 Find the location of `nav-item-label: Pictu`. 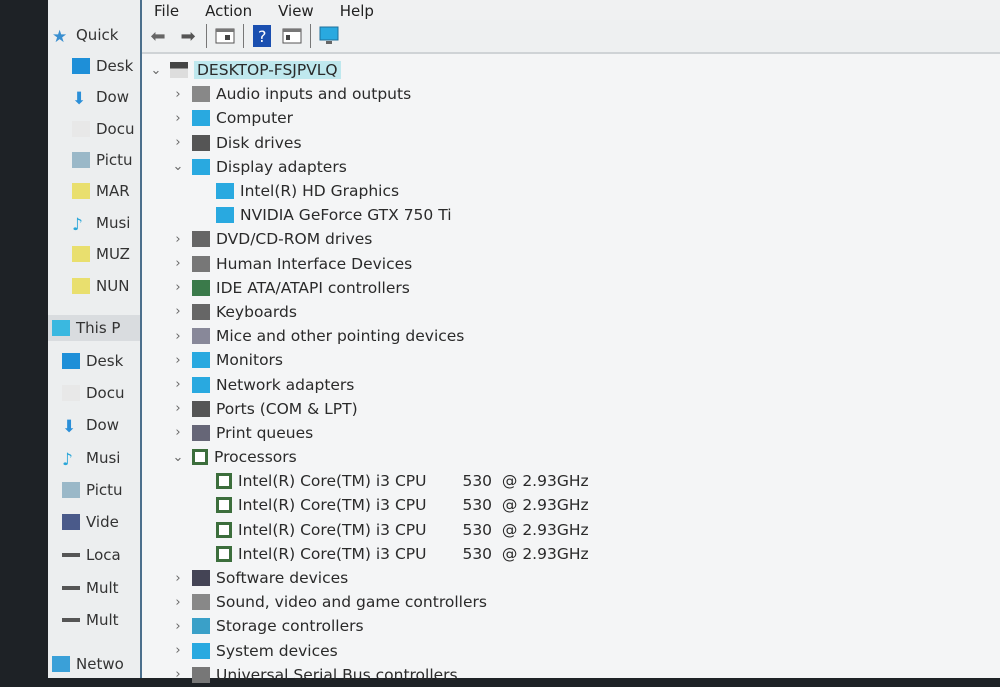

nav-item-label: Pictu is located at coordinates (114, 160).